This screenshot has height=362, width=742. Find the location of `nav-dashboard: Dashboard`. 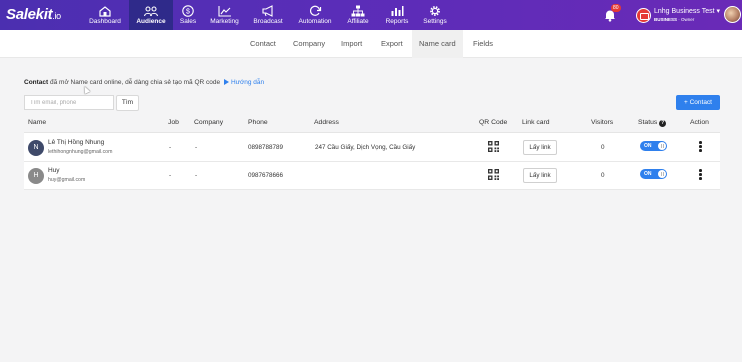

nav-dashboard: Dashboard is located at coordinates (105, 15).